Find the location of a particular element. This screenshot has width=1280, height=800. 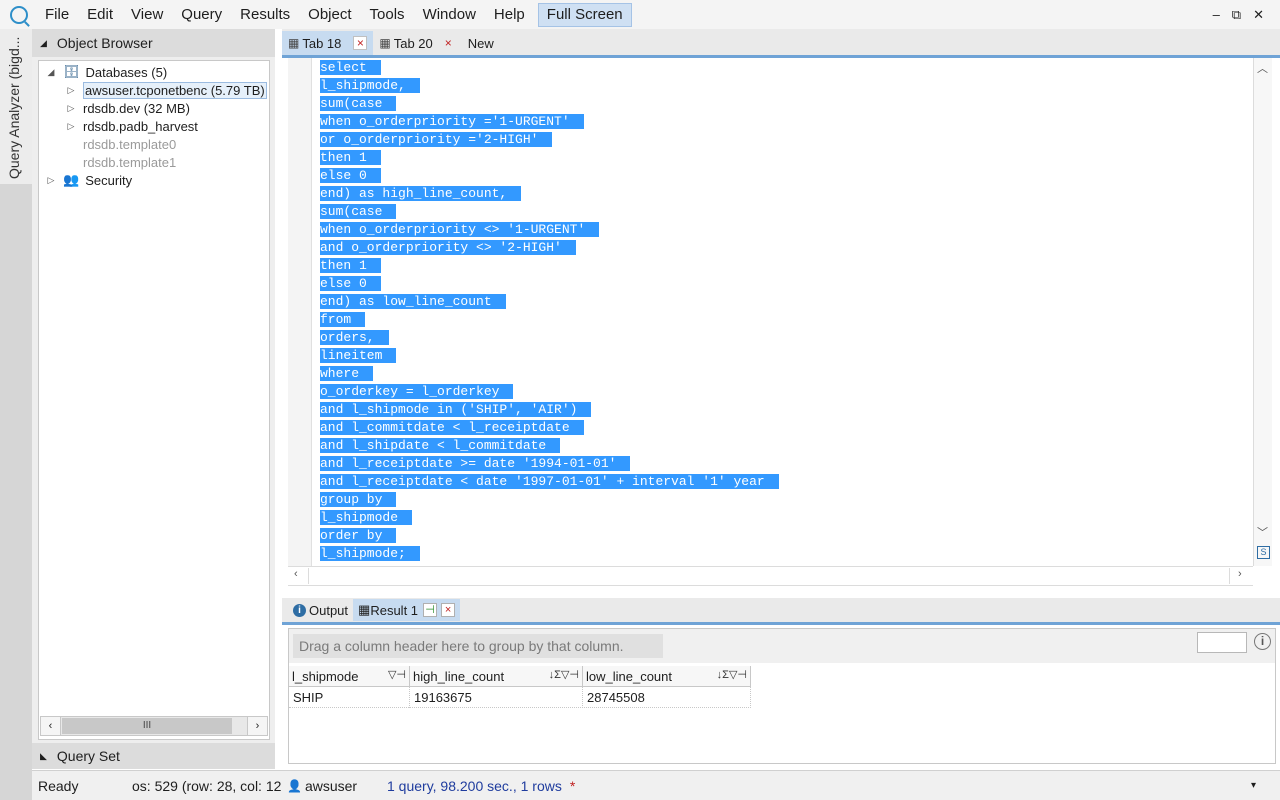

column-header-high-line-count: high_line_count ↓Σ▽⊣ is located at coordinates (496, 676).